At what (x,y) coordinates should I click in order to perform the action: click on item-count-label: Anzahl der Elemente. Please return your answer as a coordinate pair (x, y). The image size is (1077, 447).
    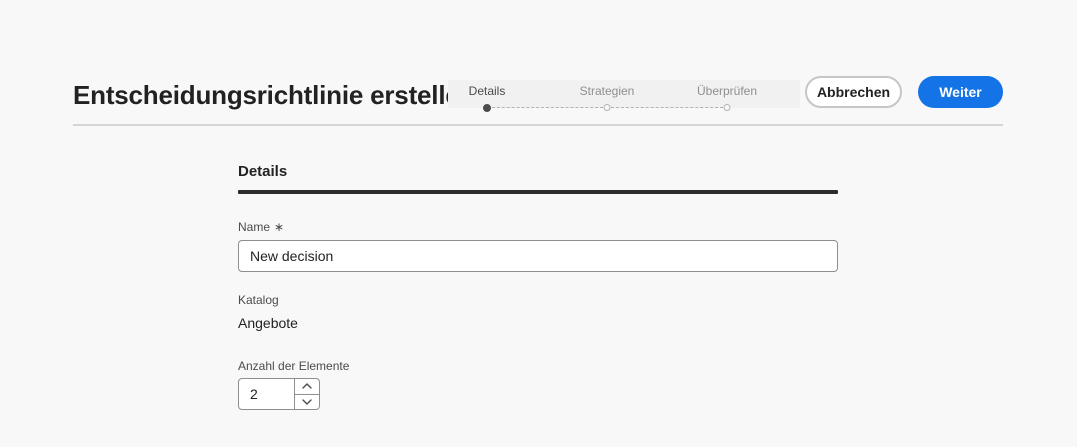
    Looking at the image, I should click on (294, 366).